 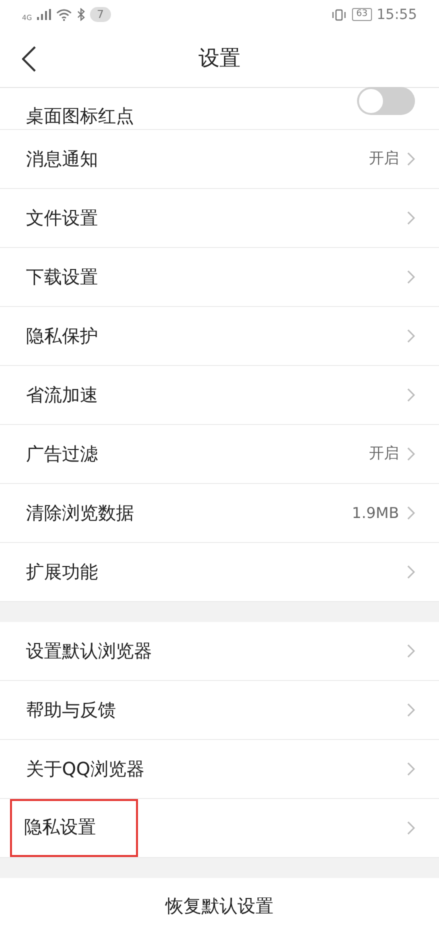 I want to click on settings-row: 桌面图标红点, so click(x=219, y=109).